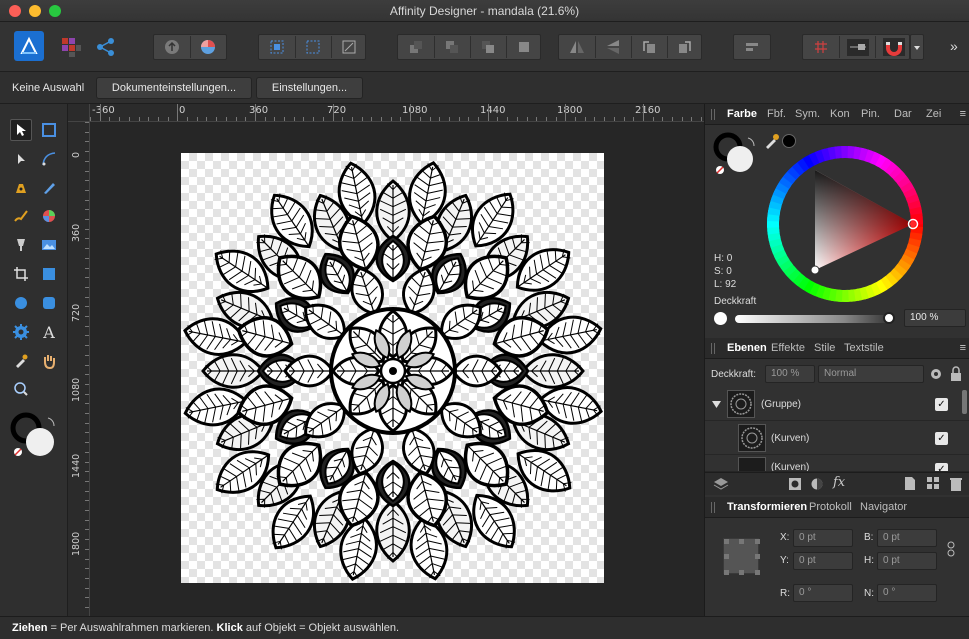  I want to click on rounded-rectangle-tool-icon, so click(49, 303).